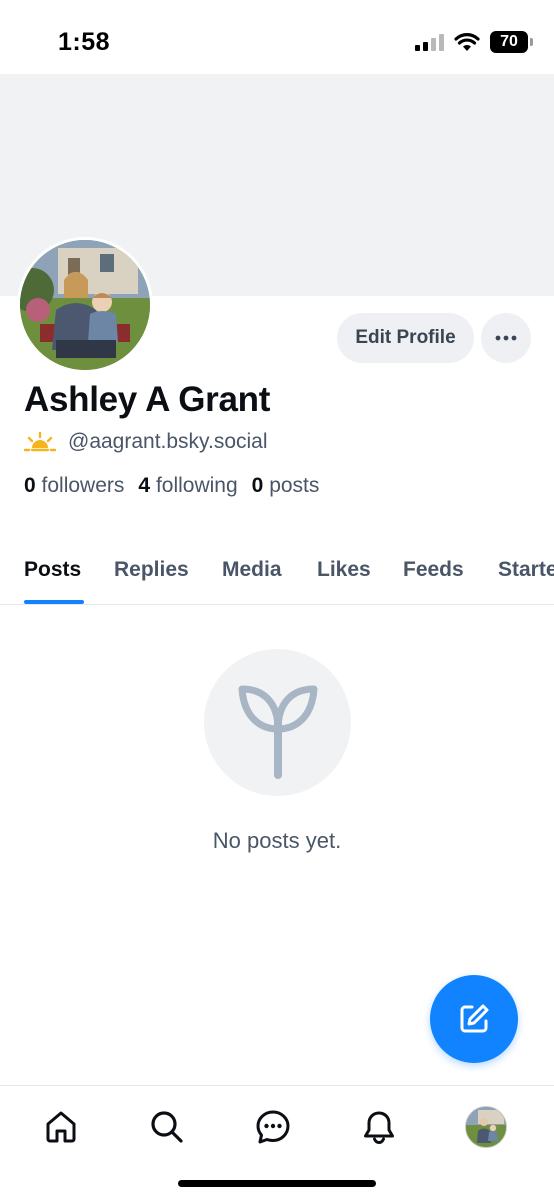  What do you see at coordinates (40, 441) in the screenshot?
I see `sunrise-icon` at bounding box center [40, 441].